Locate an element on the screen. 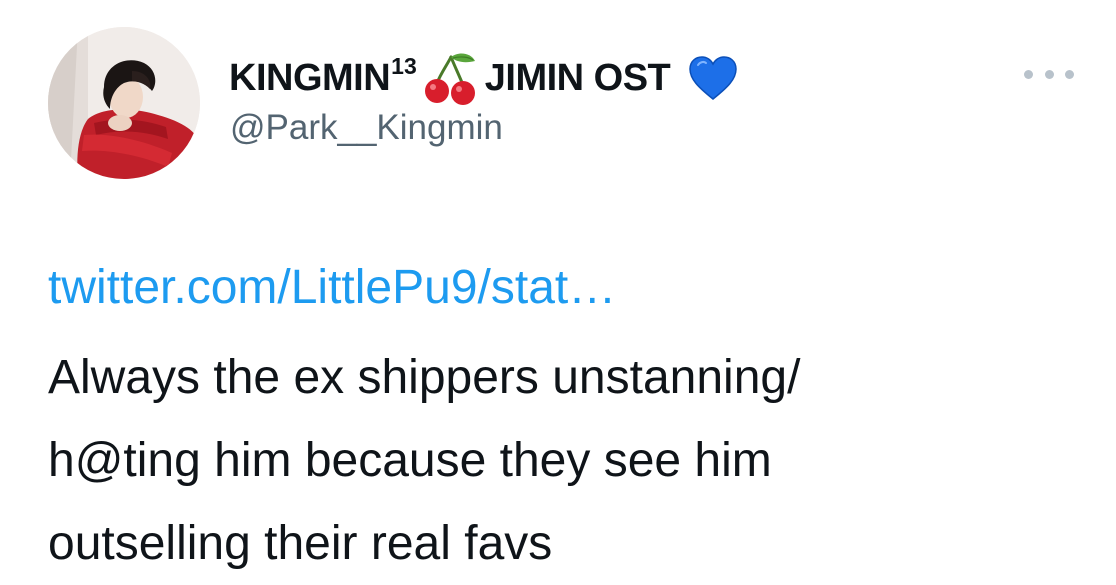  author-handle: @Park__Kingmin is located at coordinates (366, 128).